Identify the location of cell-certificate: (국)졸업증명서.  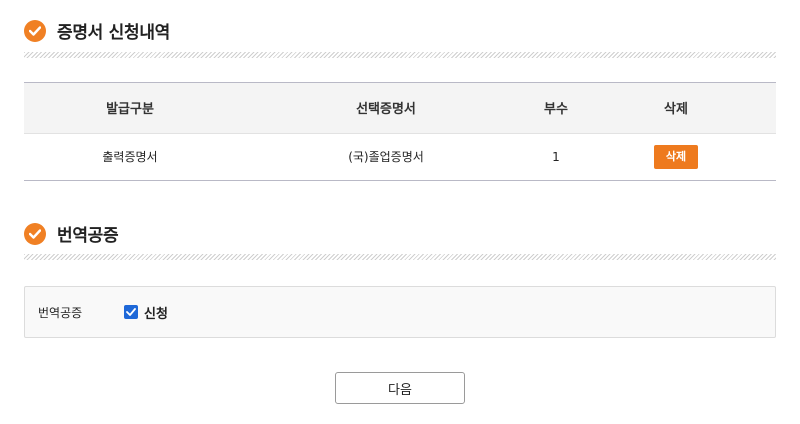
(386, 157).